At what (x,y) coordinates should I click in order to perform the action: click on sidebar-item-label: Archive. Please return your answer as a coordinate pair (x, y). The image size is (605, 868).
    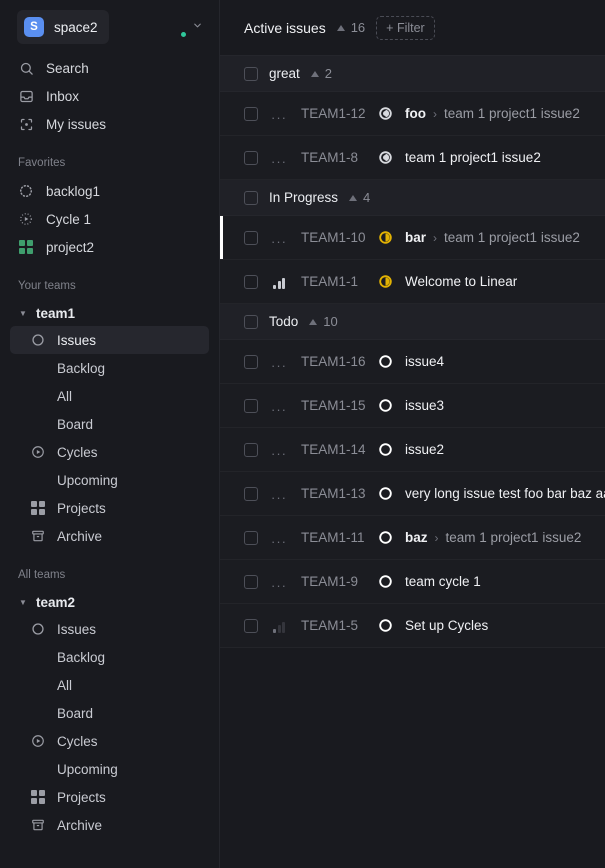
    Looking at the image, I should click on (80, 536).